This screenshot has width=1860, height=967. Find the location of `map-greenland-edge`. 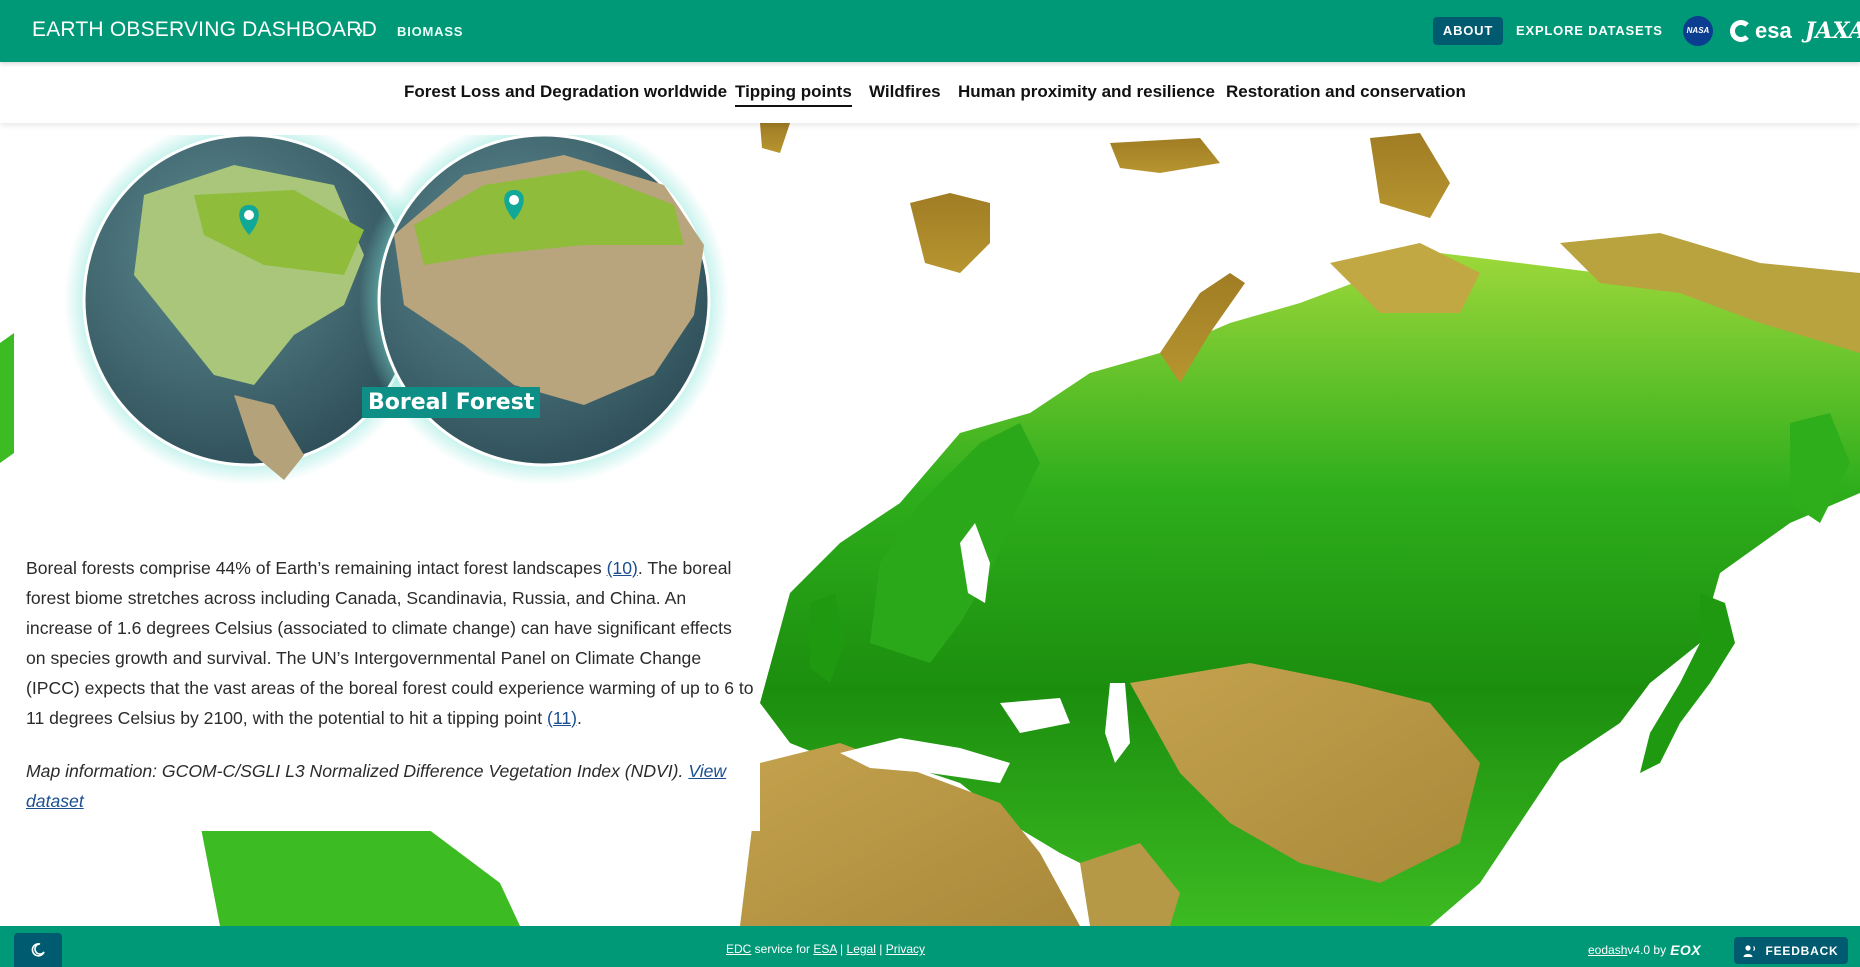

map-greenland-edge is located at coordinates (775, 138).